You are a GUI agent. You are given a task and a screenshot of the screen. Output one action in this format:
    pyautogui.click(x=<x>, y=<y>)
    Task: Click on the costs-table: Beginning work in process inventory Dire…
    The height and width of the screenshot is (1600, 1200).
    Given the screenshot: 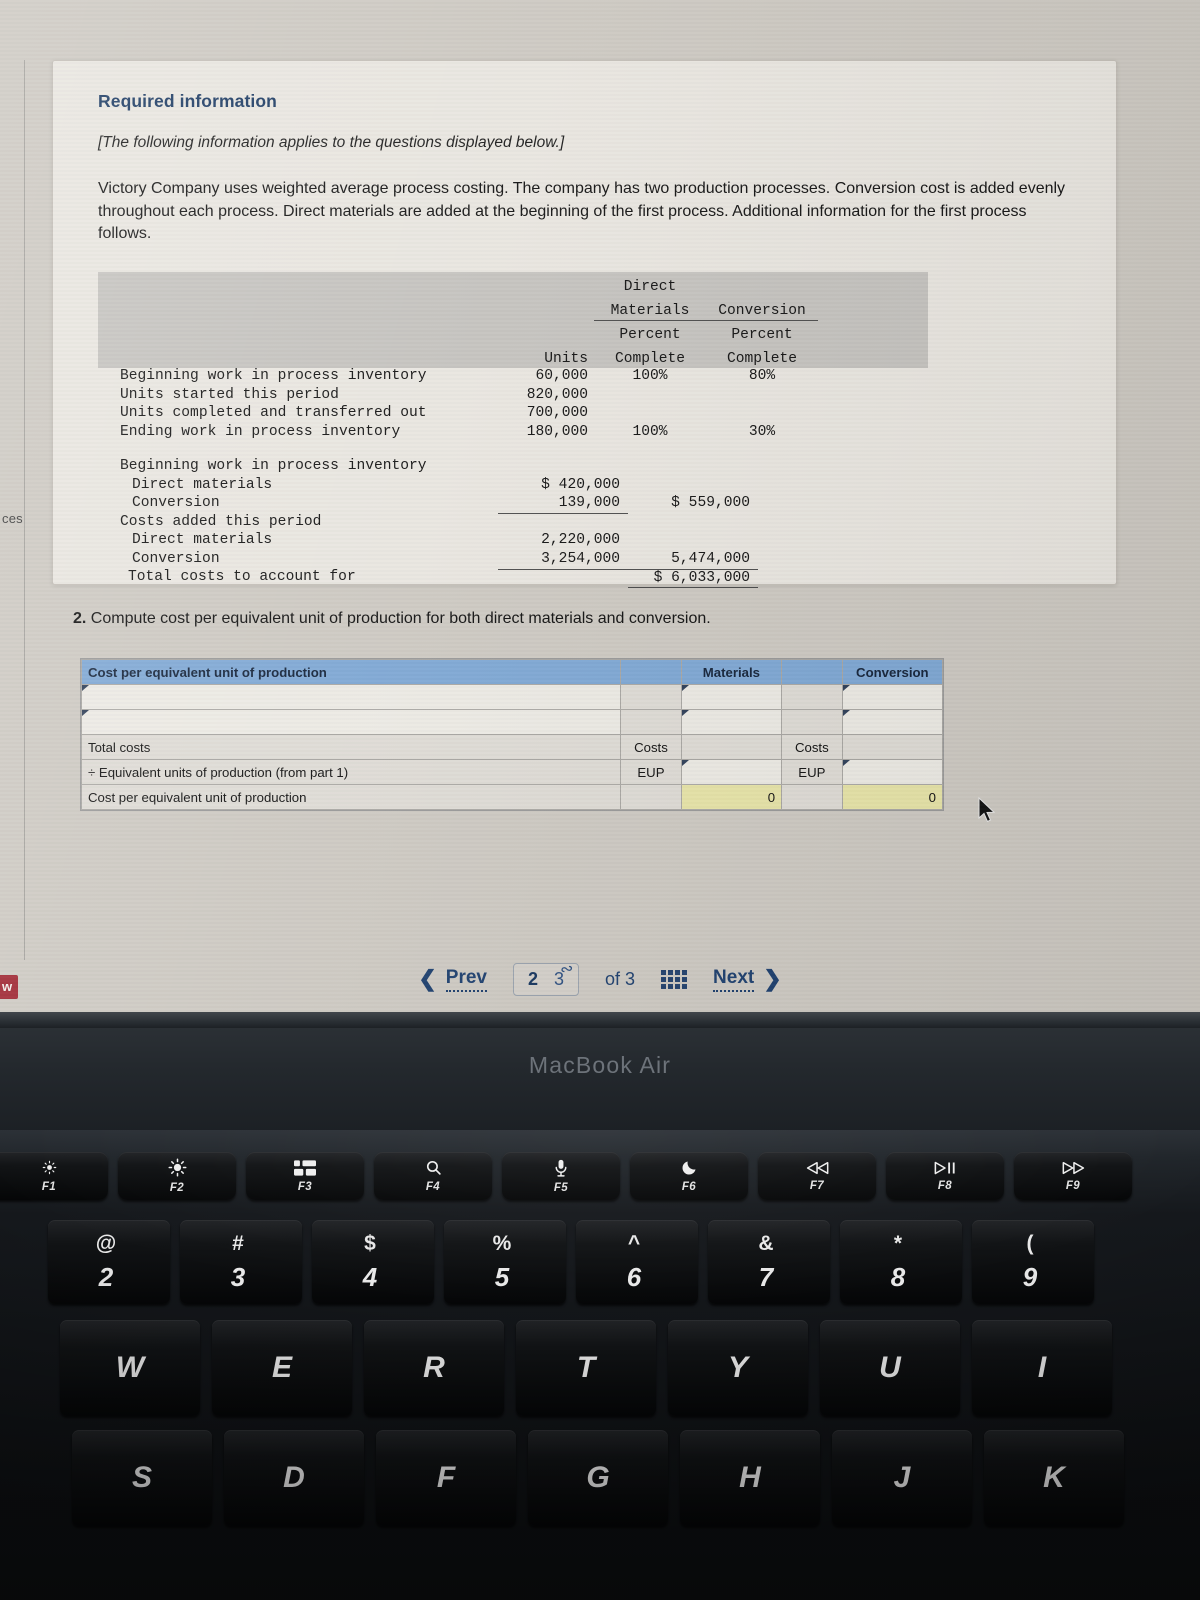 What is the action you would take?
    pyautogui.click(x=428, y=523)
    